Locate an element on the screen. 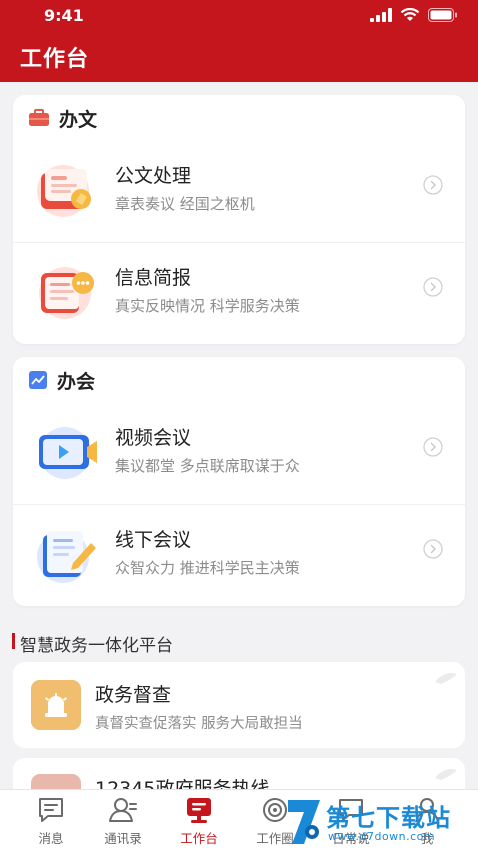 This screenshot has height=850, width=478. tab-messages: 消息 is located at coordinates (51, 821).